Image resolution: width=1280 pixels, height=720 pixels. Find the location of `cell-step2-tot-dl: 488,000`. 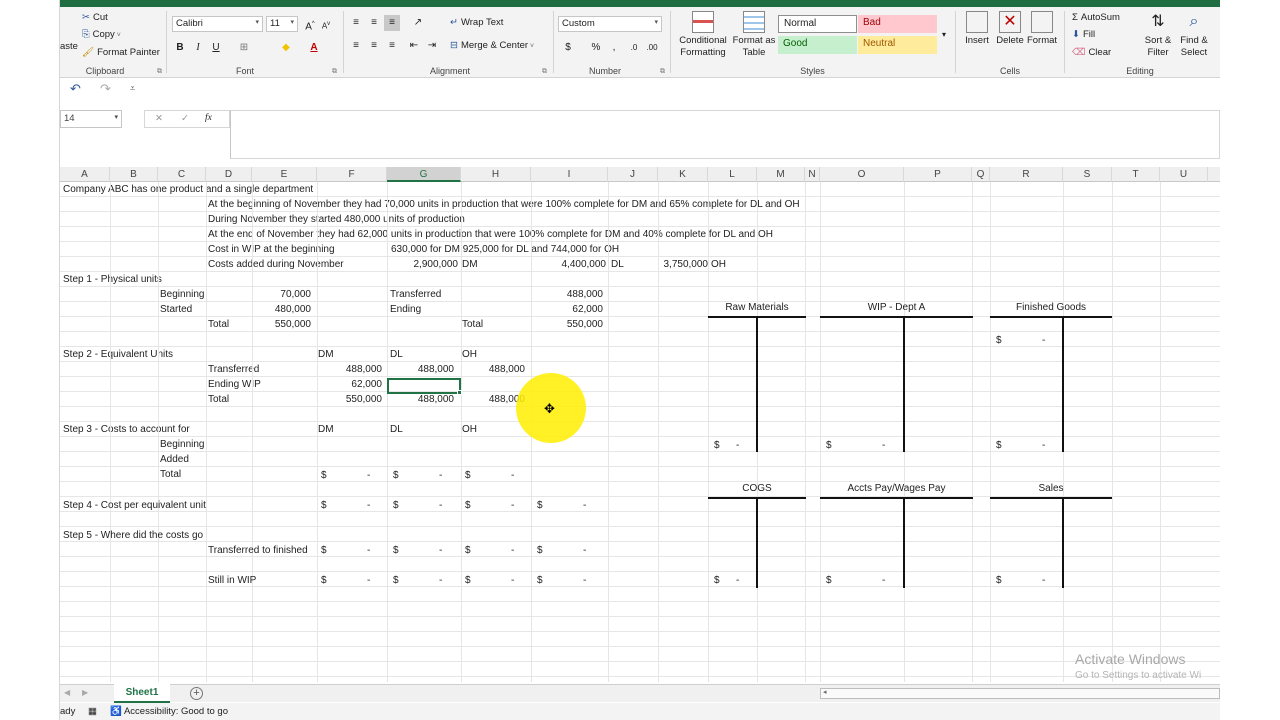

cell-step2-tot-dl: 488,000 is located at coordinates (423, 399).